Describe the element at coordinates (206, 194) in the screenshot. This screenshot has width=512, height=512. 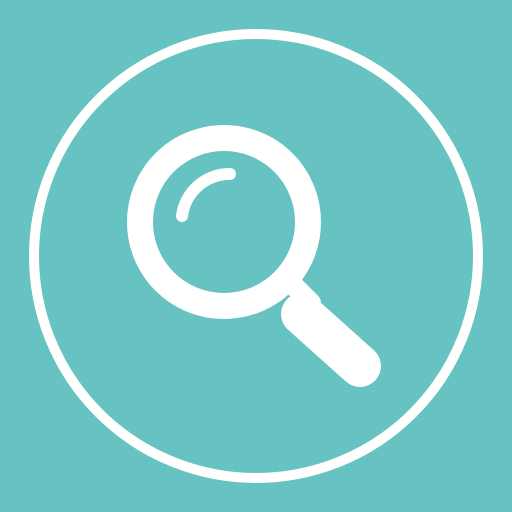
I see `lens-highlight` at that location.